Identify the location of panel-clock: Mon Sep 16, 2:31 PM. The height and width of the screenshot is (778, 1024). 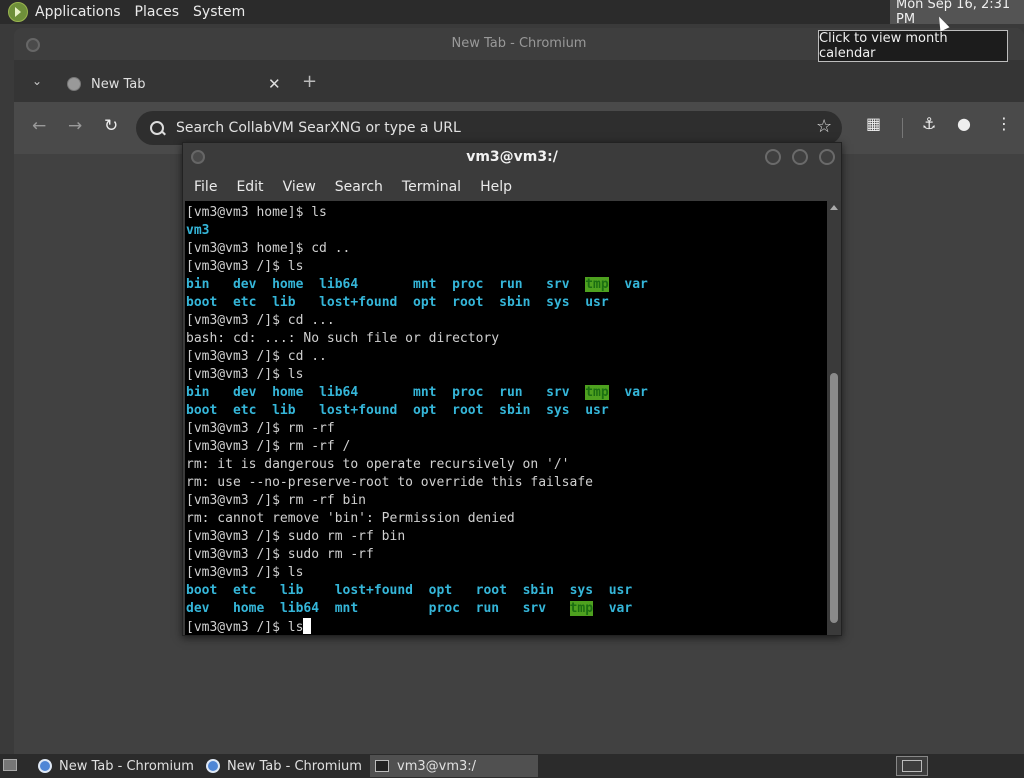
(957, 13).